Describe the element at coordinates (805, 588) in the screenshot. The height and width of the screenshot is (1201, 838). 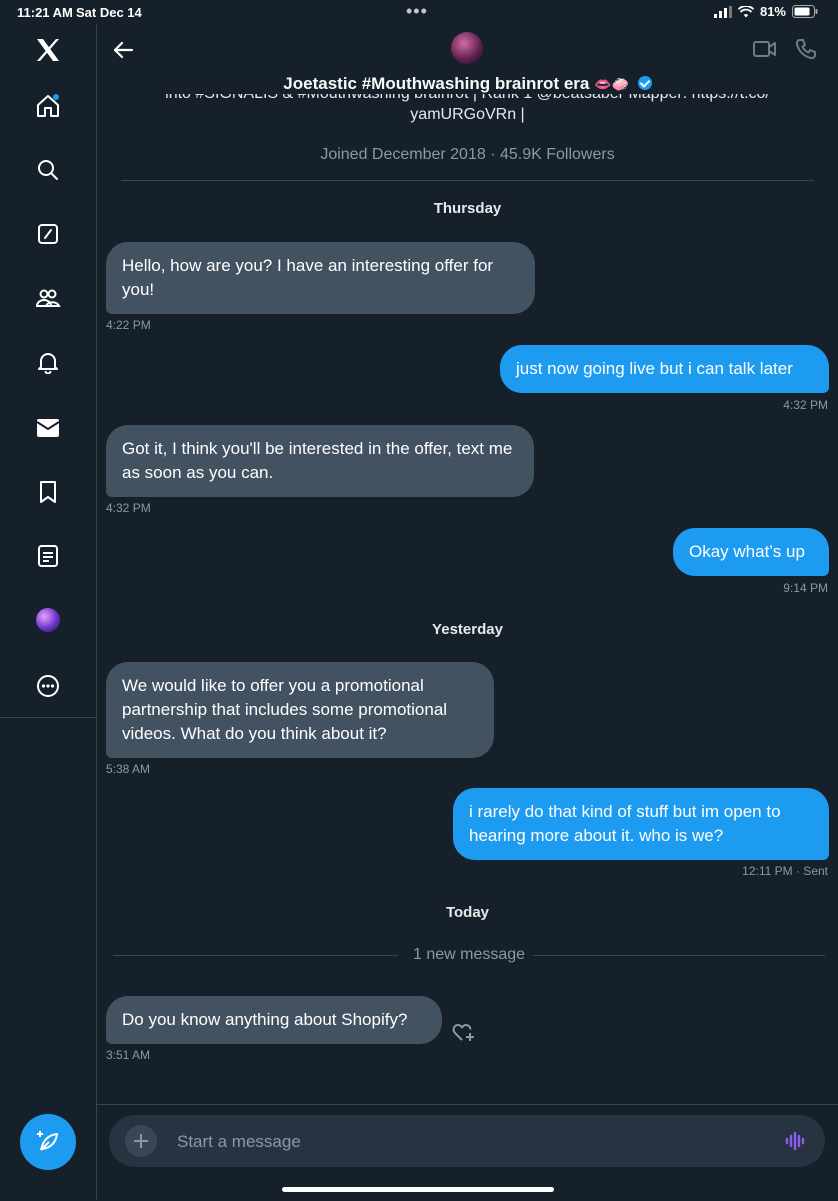
I see `message-timestamp: 9:14 PM` at that location.